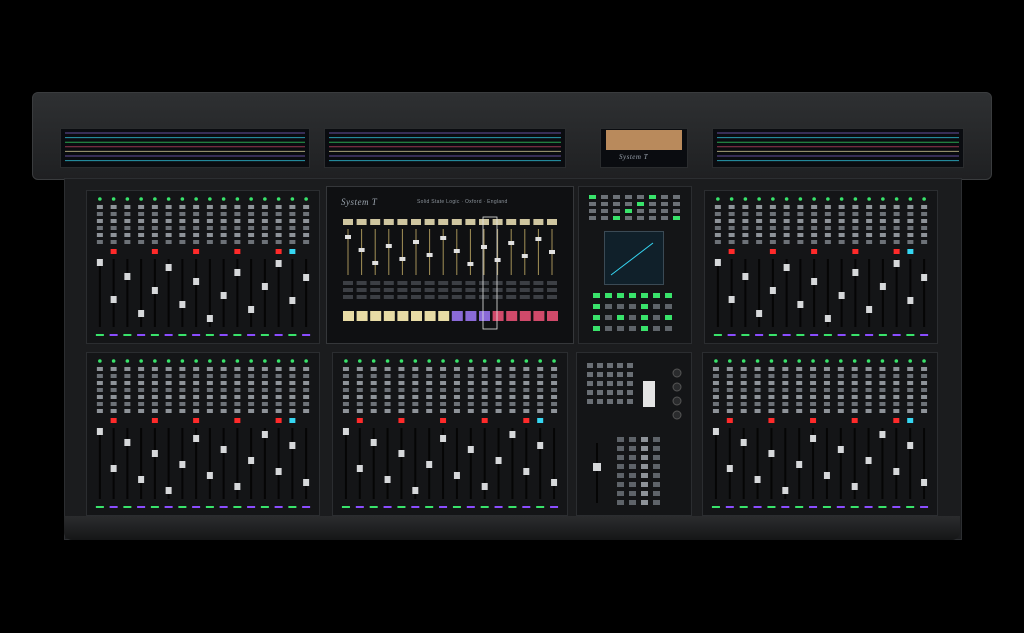 Image resolution: width=1024 pixels, height=633 pixels. I want to click on master-fader-cap, so click(597, 467).